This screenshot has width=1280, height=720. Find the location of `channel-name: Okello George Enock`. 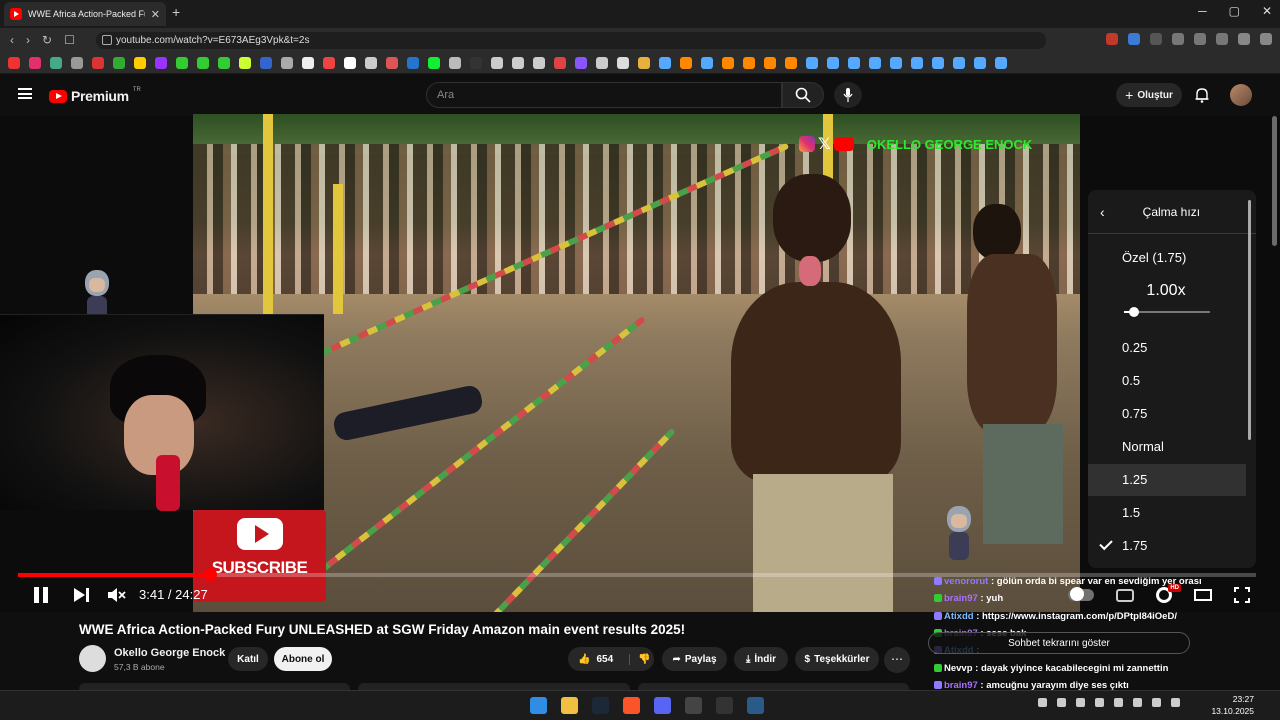

channel-name: Okello George Enock is located at coordinates (169, 653).